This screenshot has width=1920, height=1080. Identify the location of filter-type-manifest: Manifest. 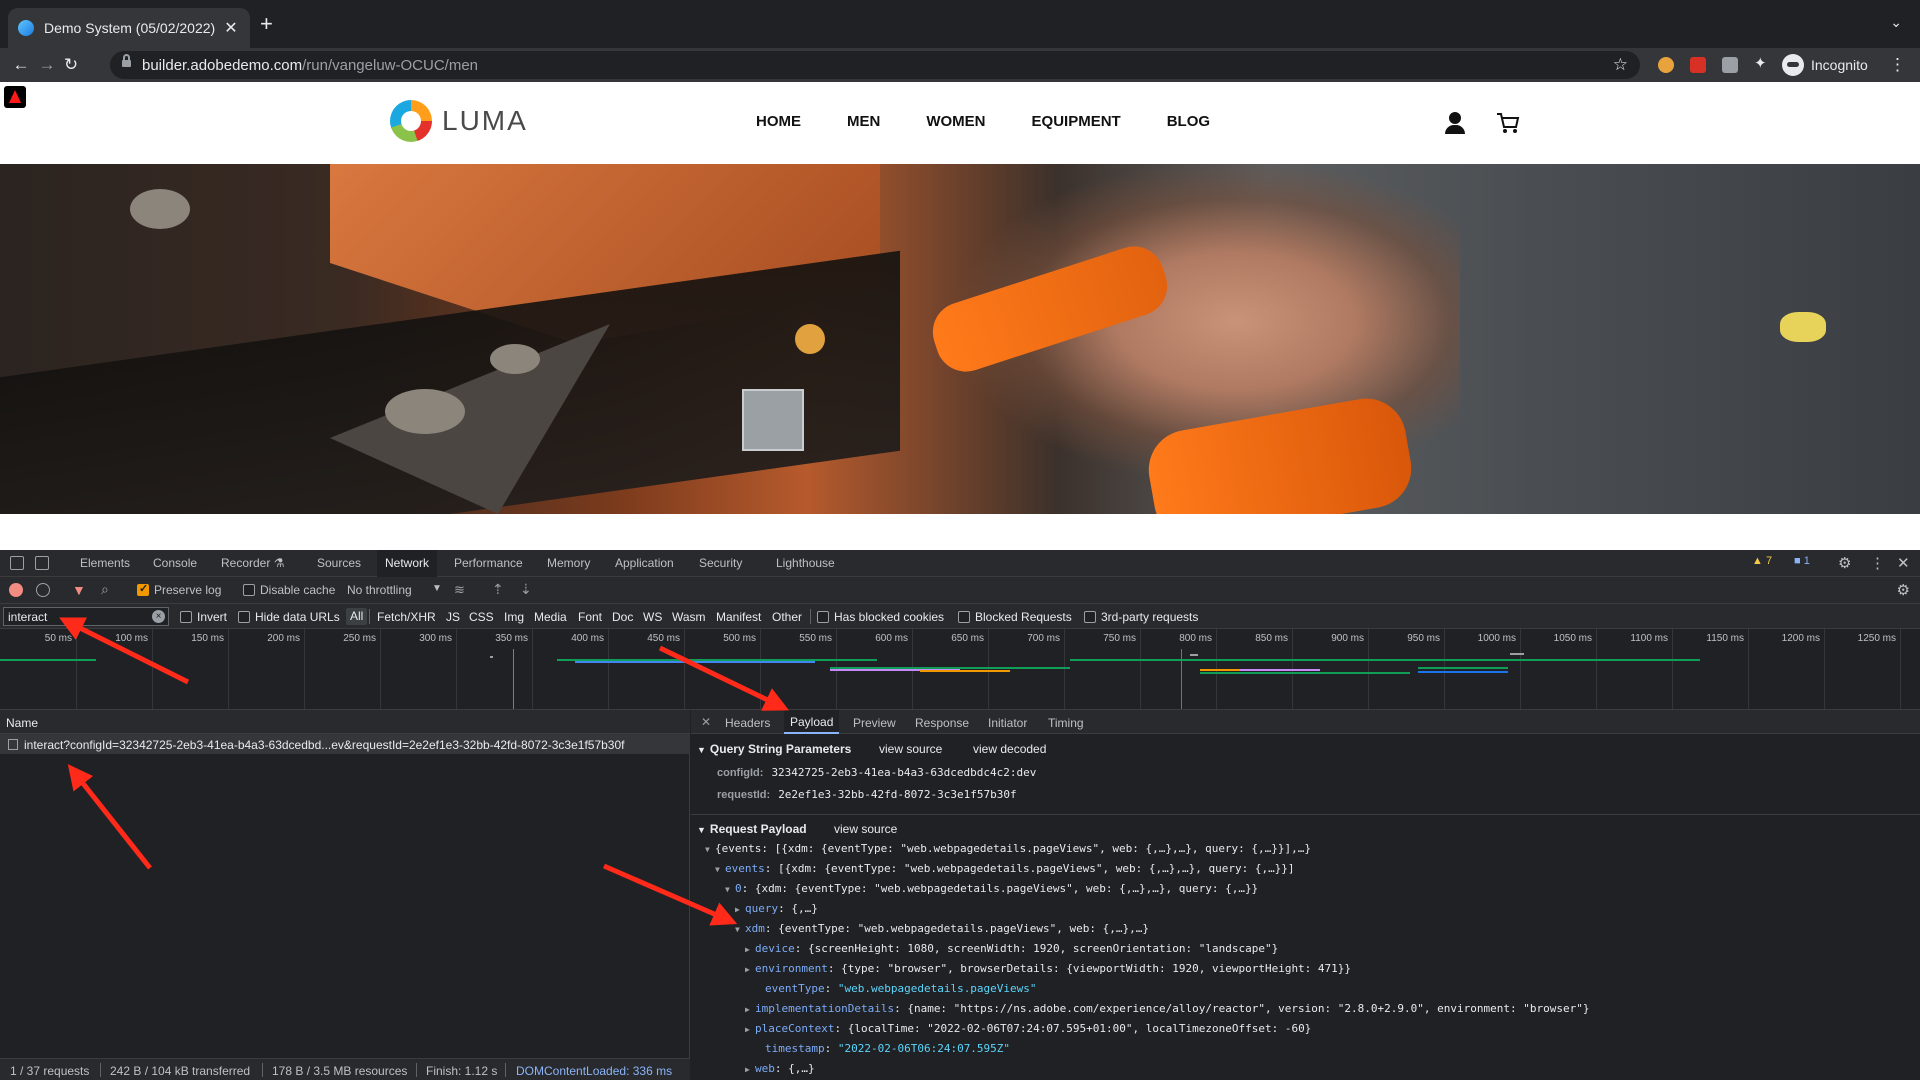
(738, 617).